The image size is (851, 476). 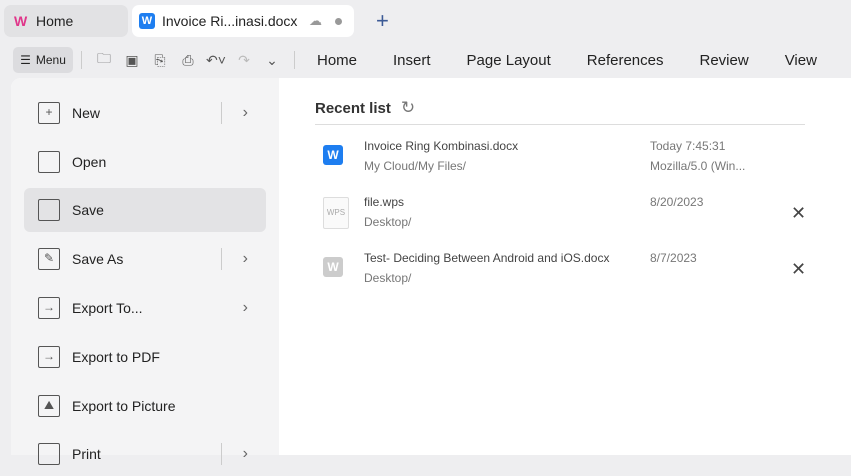 I want to click on menu-item-label: Open, so click(x=89, y=162).